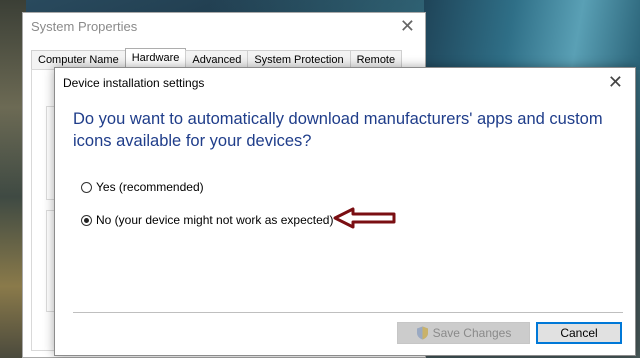  I want to click on cancel-button: Cancel, so click(579, 333).